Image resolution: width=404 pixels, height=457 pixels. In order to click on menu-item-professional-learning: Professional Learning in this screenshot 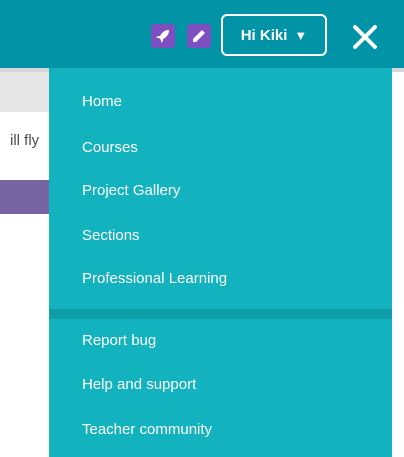, I will do `click(154, 278)`.